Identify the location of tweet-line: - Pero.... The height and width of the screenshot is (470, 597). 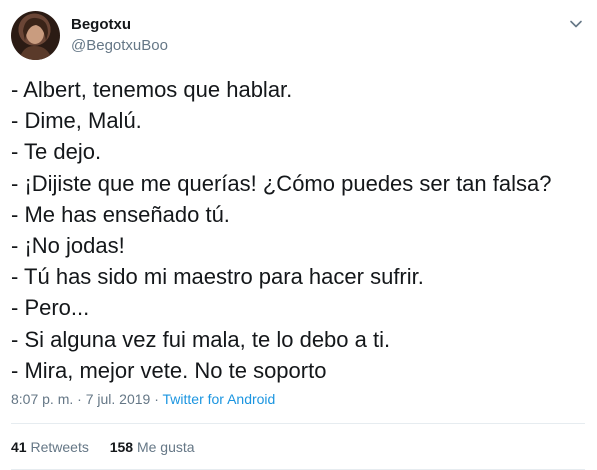
(50, 308).